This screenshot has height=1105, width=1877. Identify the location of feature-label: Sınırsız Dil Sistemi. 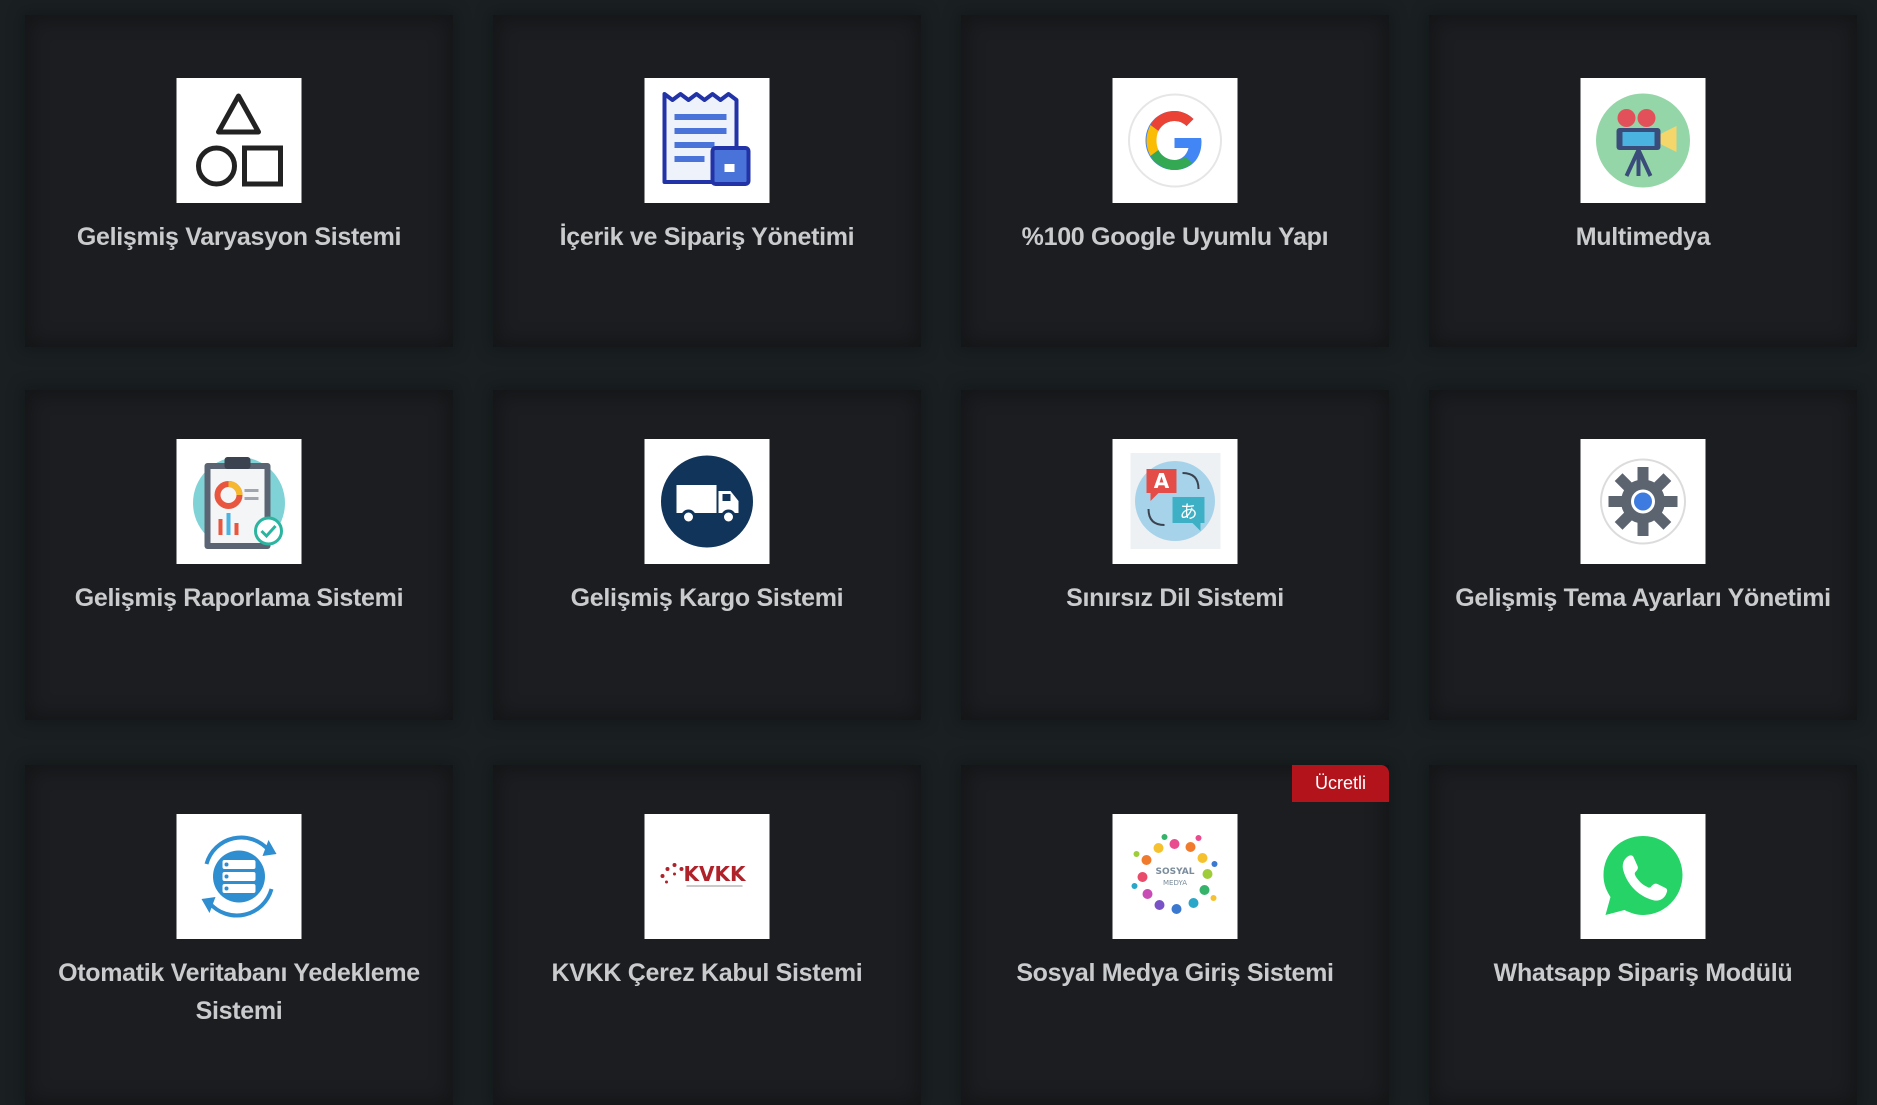
(1175, 598).